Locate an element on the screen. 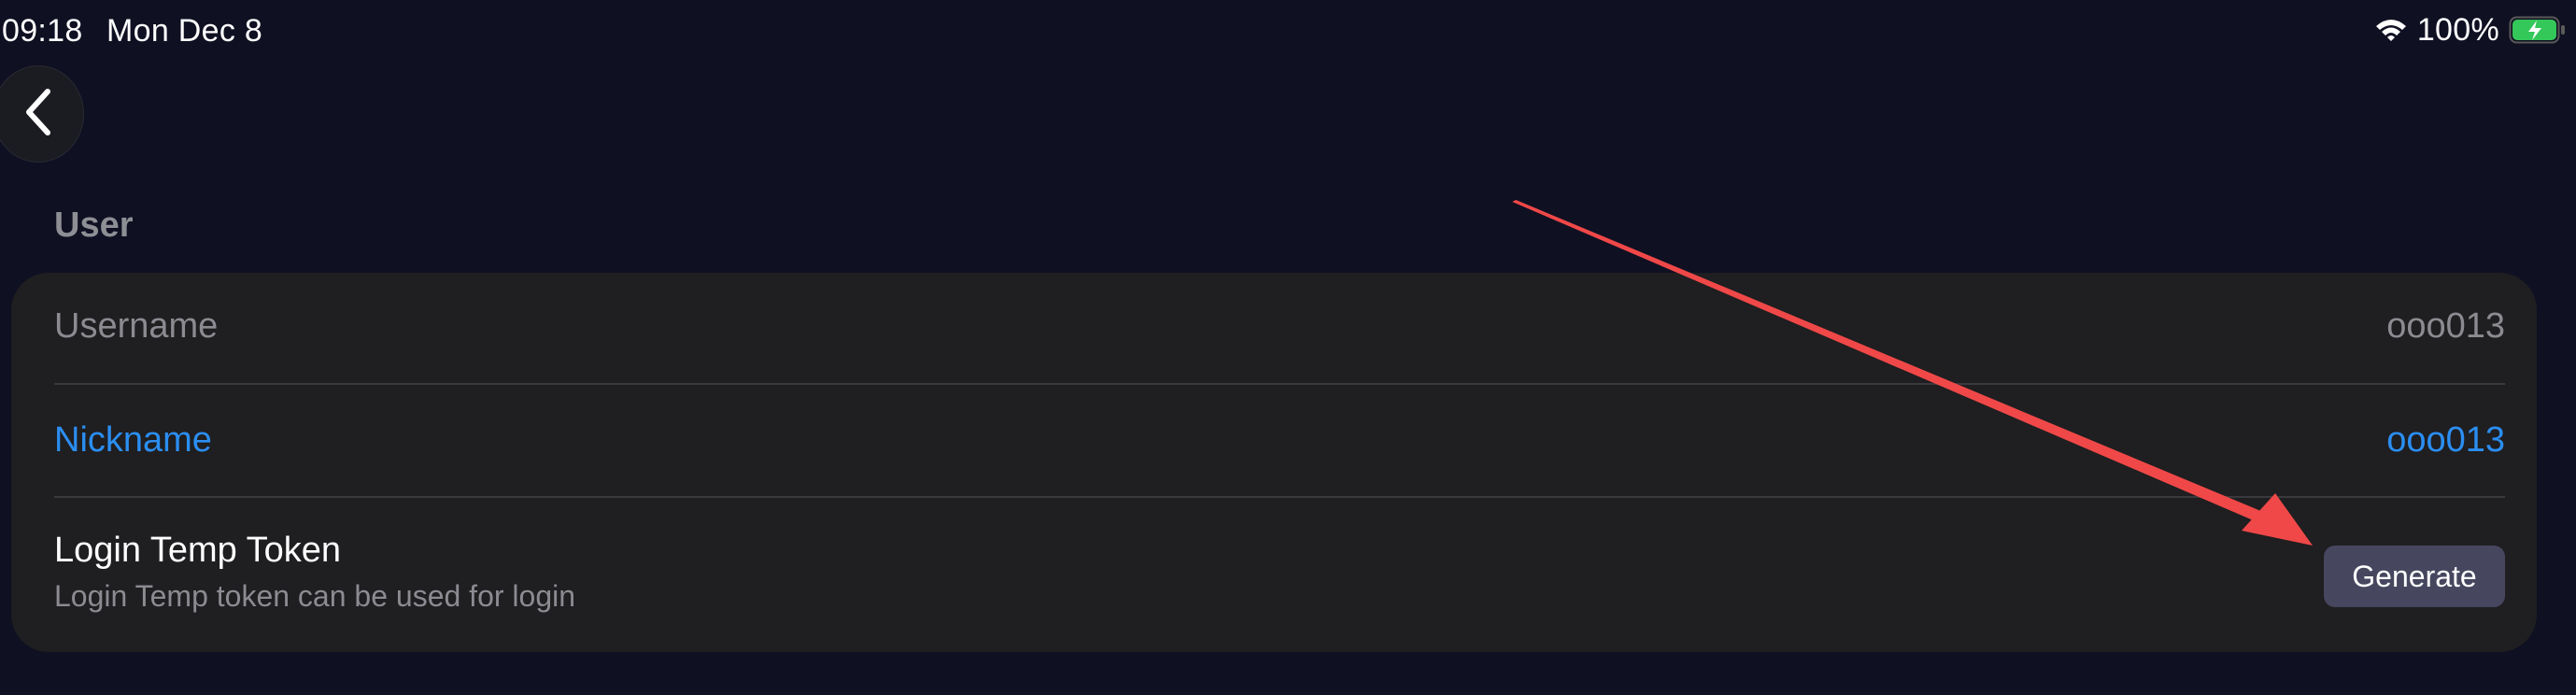 The width and height of the screenshot is (2576, 695). generate-button: Generate is located at coordinates (2414, 576).